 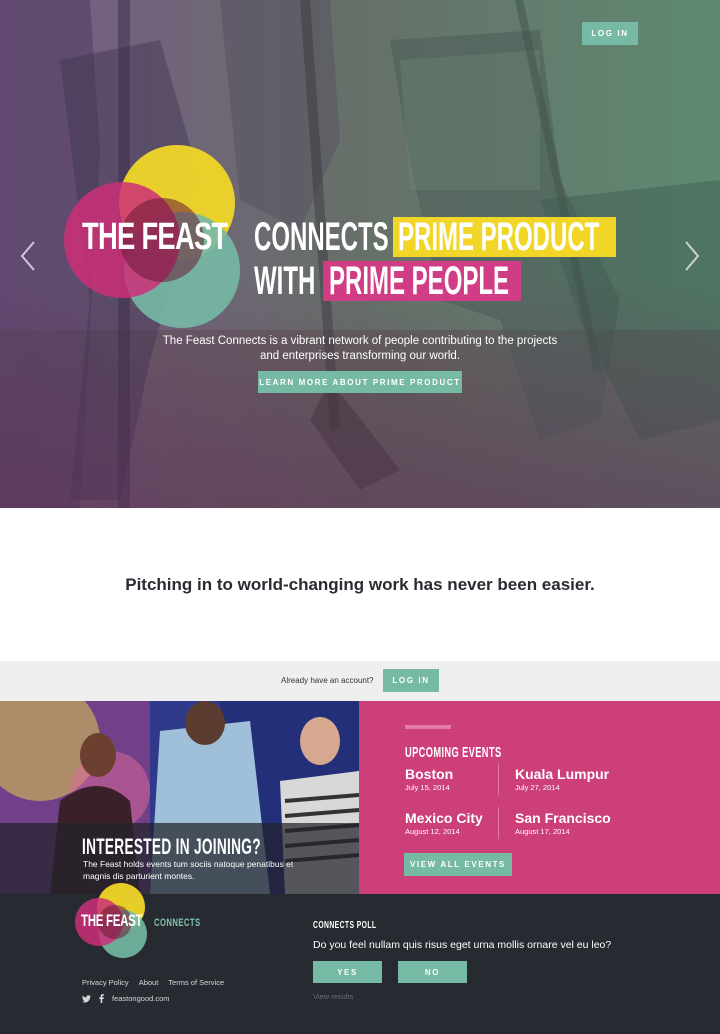 What do you see at coordinates (327, 680) in the screenshot?
I see `account-prompt: Already have an account?` at bounding box center [327, 680].